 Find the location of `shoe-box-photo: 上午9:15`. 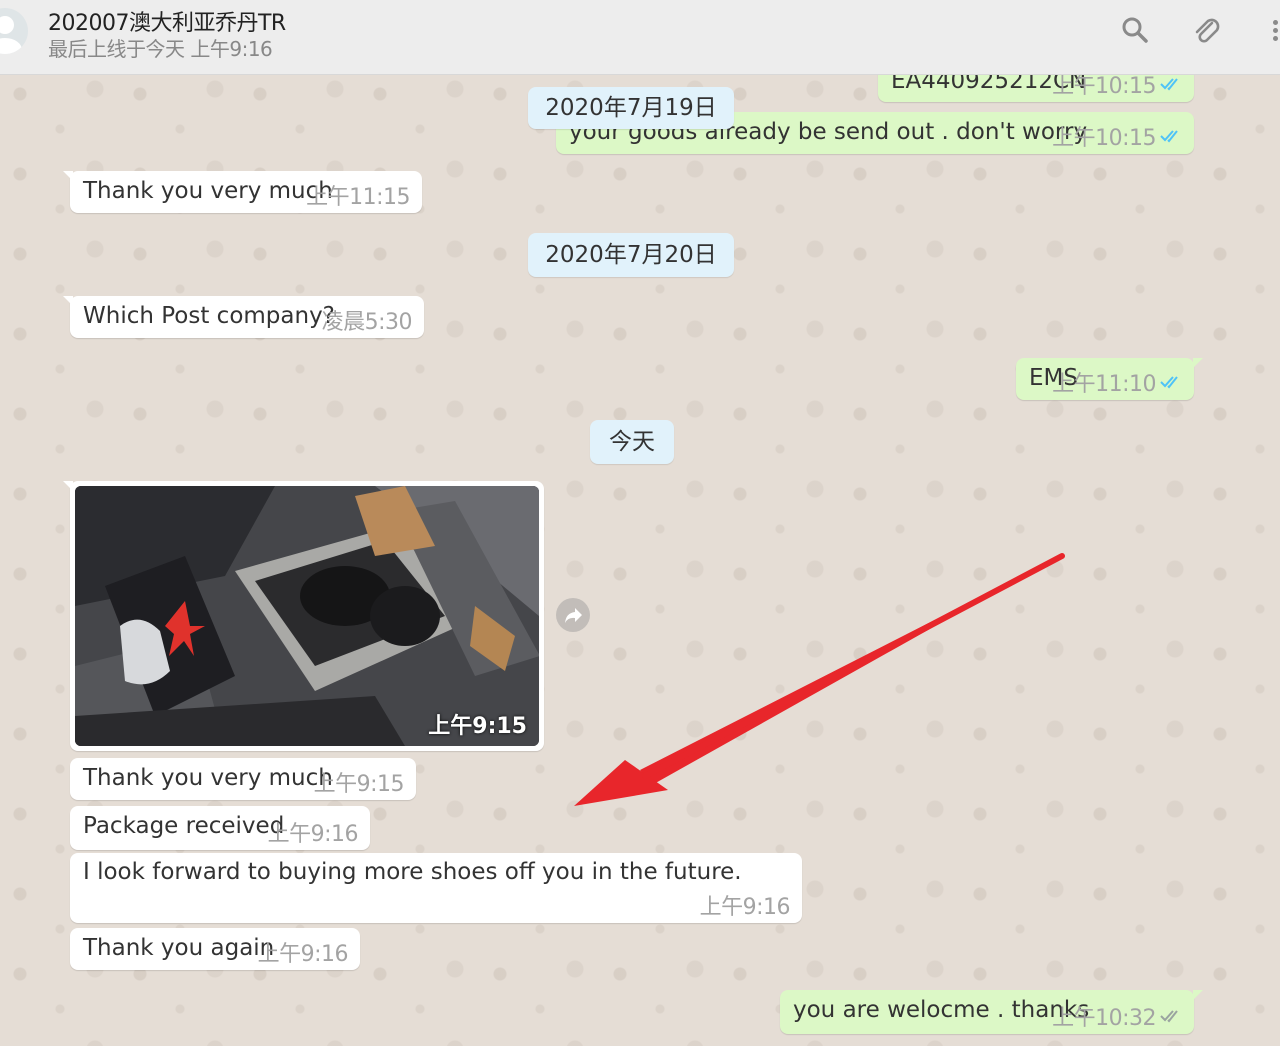

shoe-box-photo: 上午9:15 is located at coordinates (307, 616).